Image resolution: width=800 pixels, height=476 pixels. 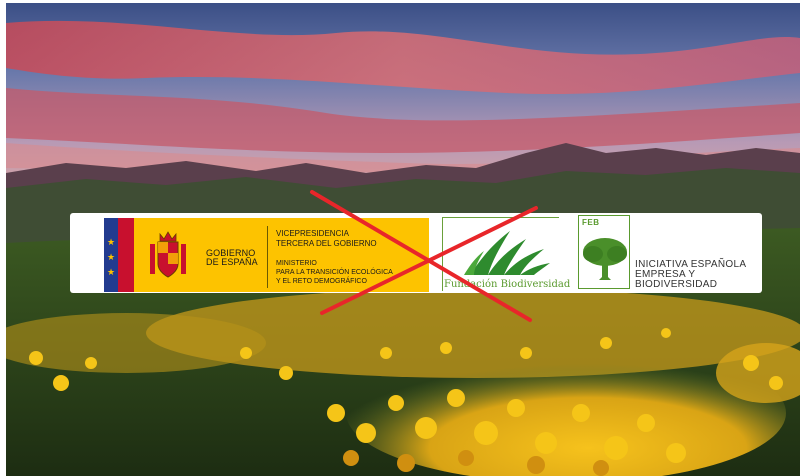 What do you see at coordinates (126, 255) in the screenshot?
I see `spain-flag-stripe` at bounding box center [126, 255].